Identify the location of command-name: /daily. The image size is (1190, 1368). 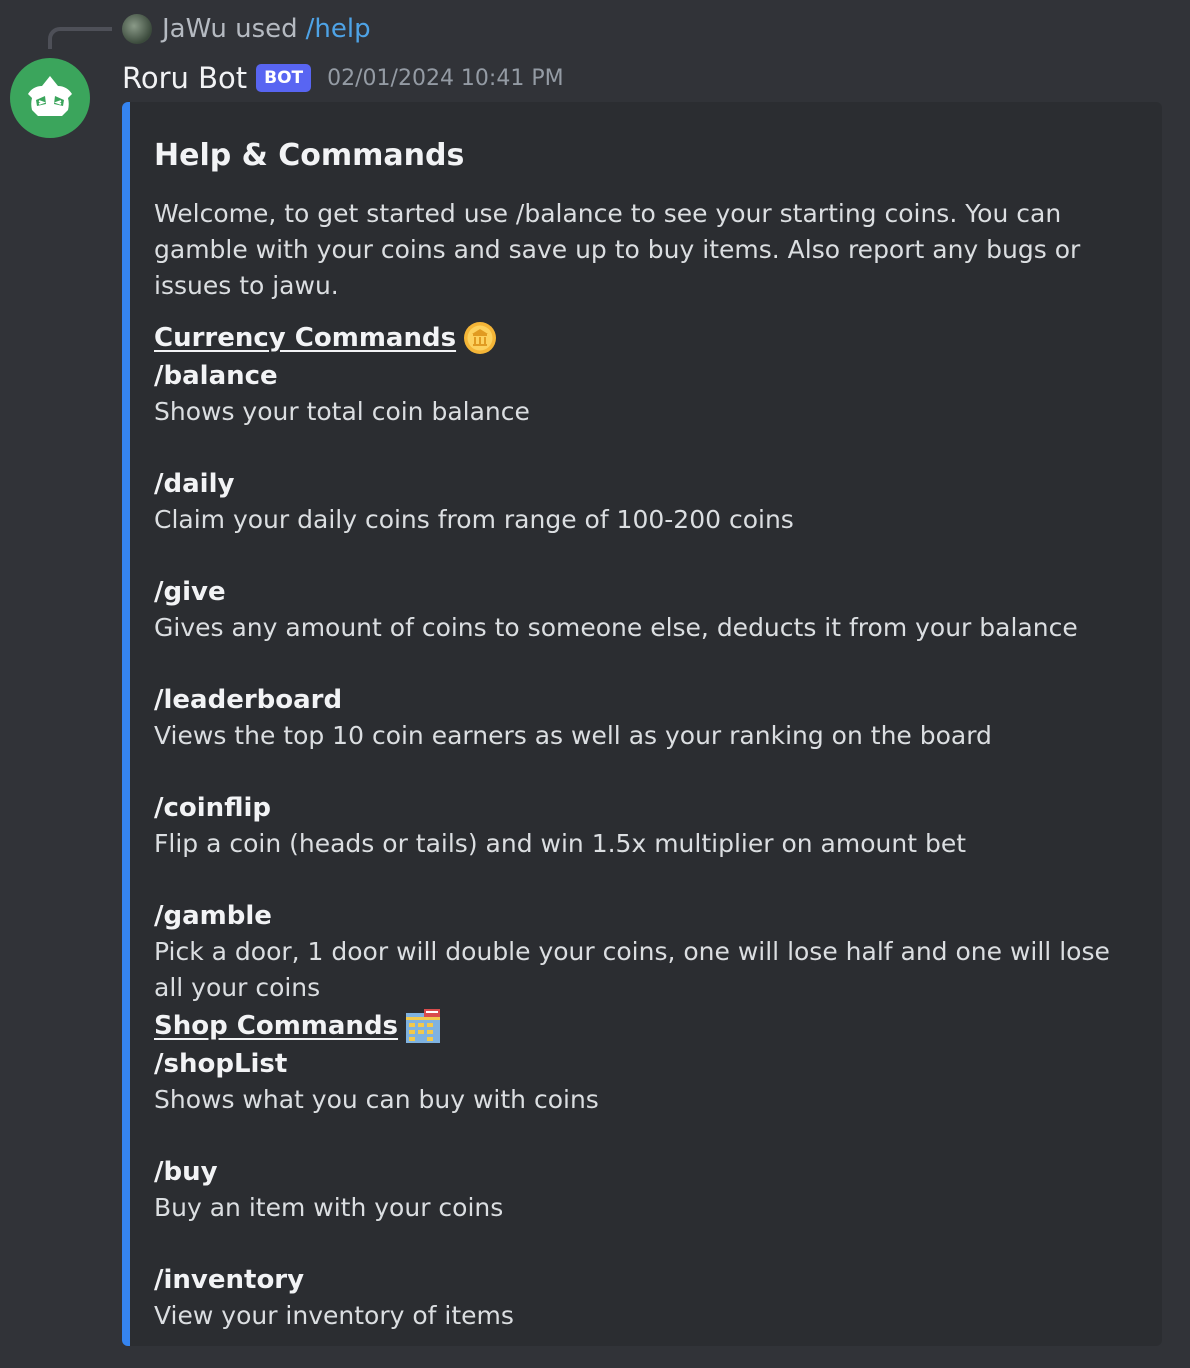
(194, 484).